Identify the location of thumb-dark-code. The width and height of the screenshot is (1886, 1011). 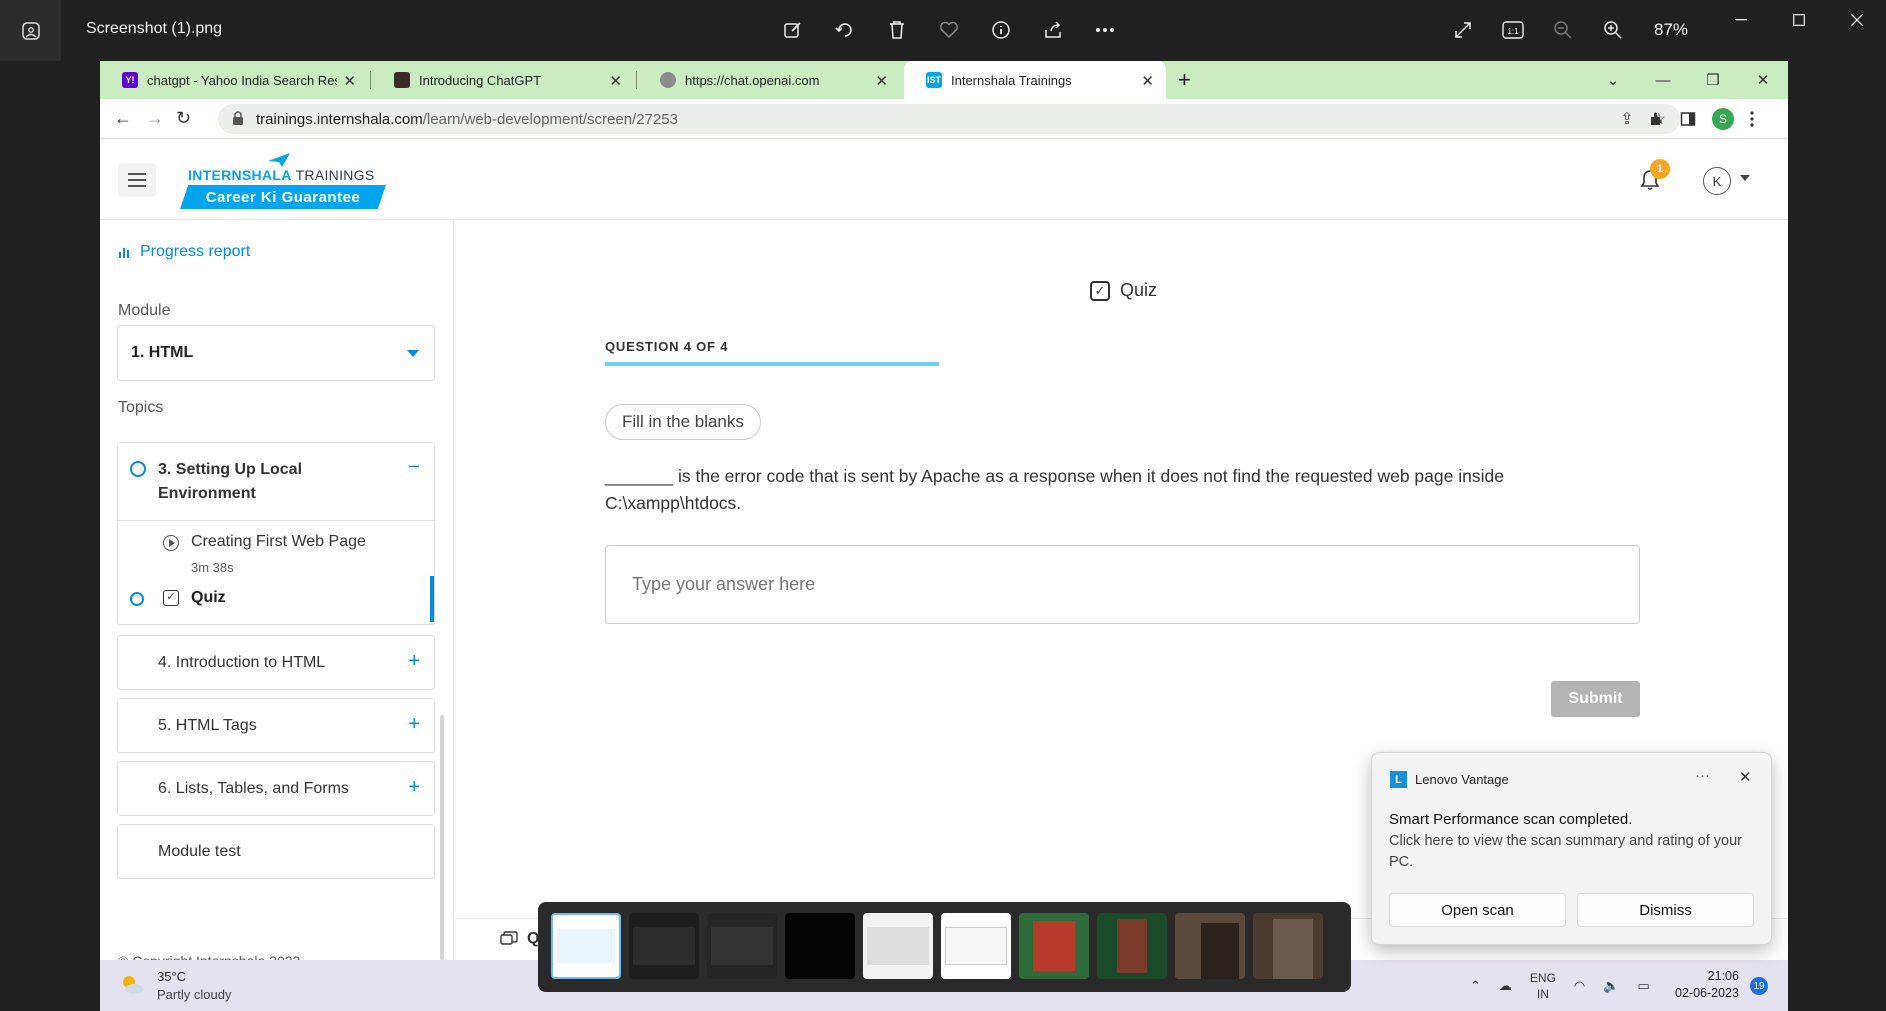
(664, 946).